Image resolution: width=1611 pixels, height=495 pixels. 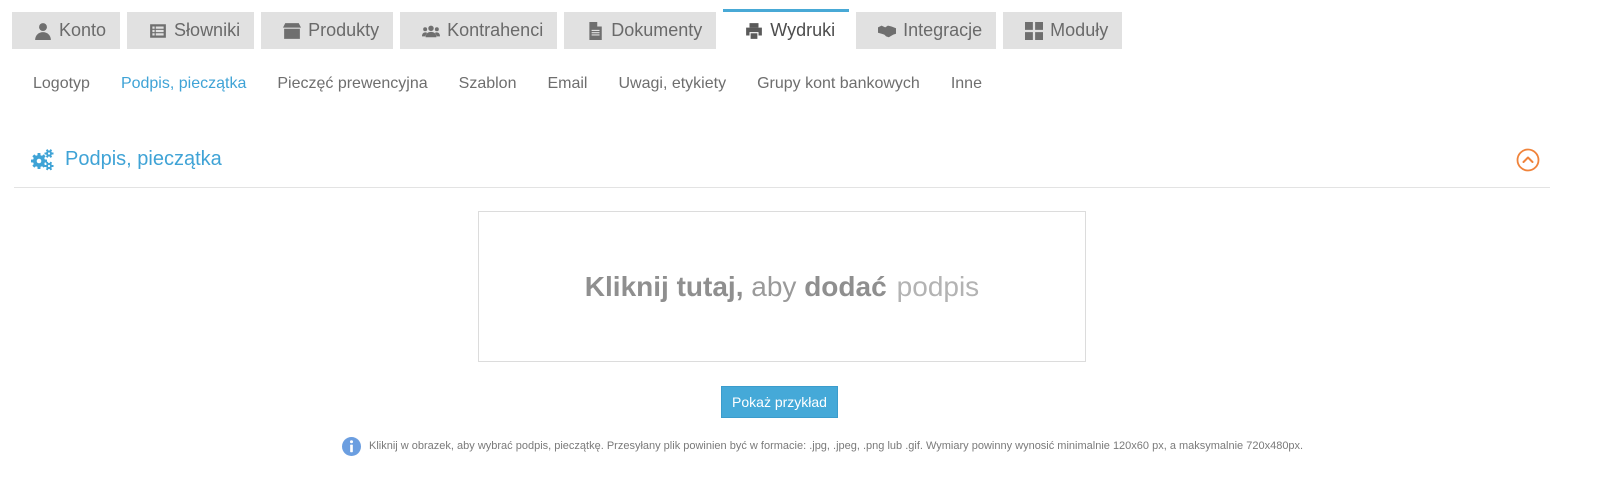 I want to click on tab-slowniki: Słowniki, so click(x=191, y=30).